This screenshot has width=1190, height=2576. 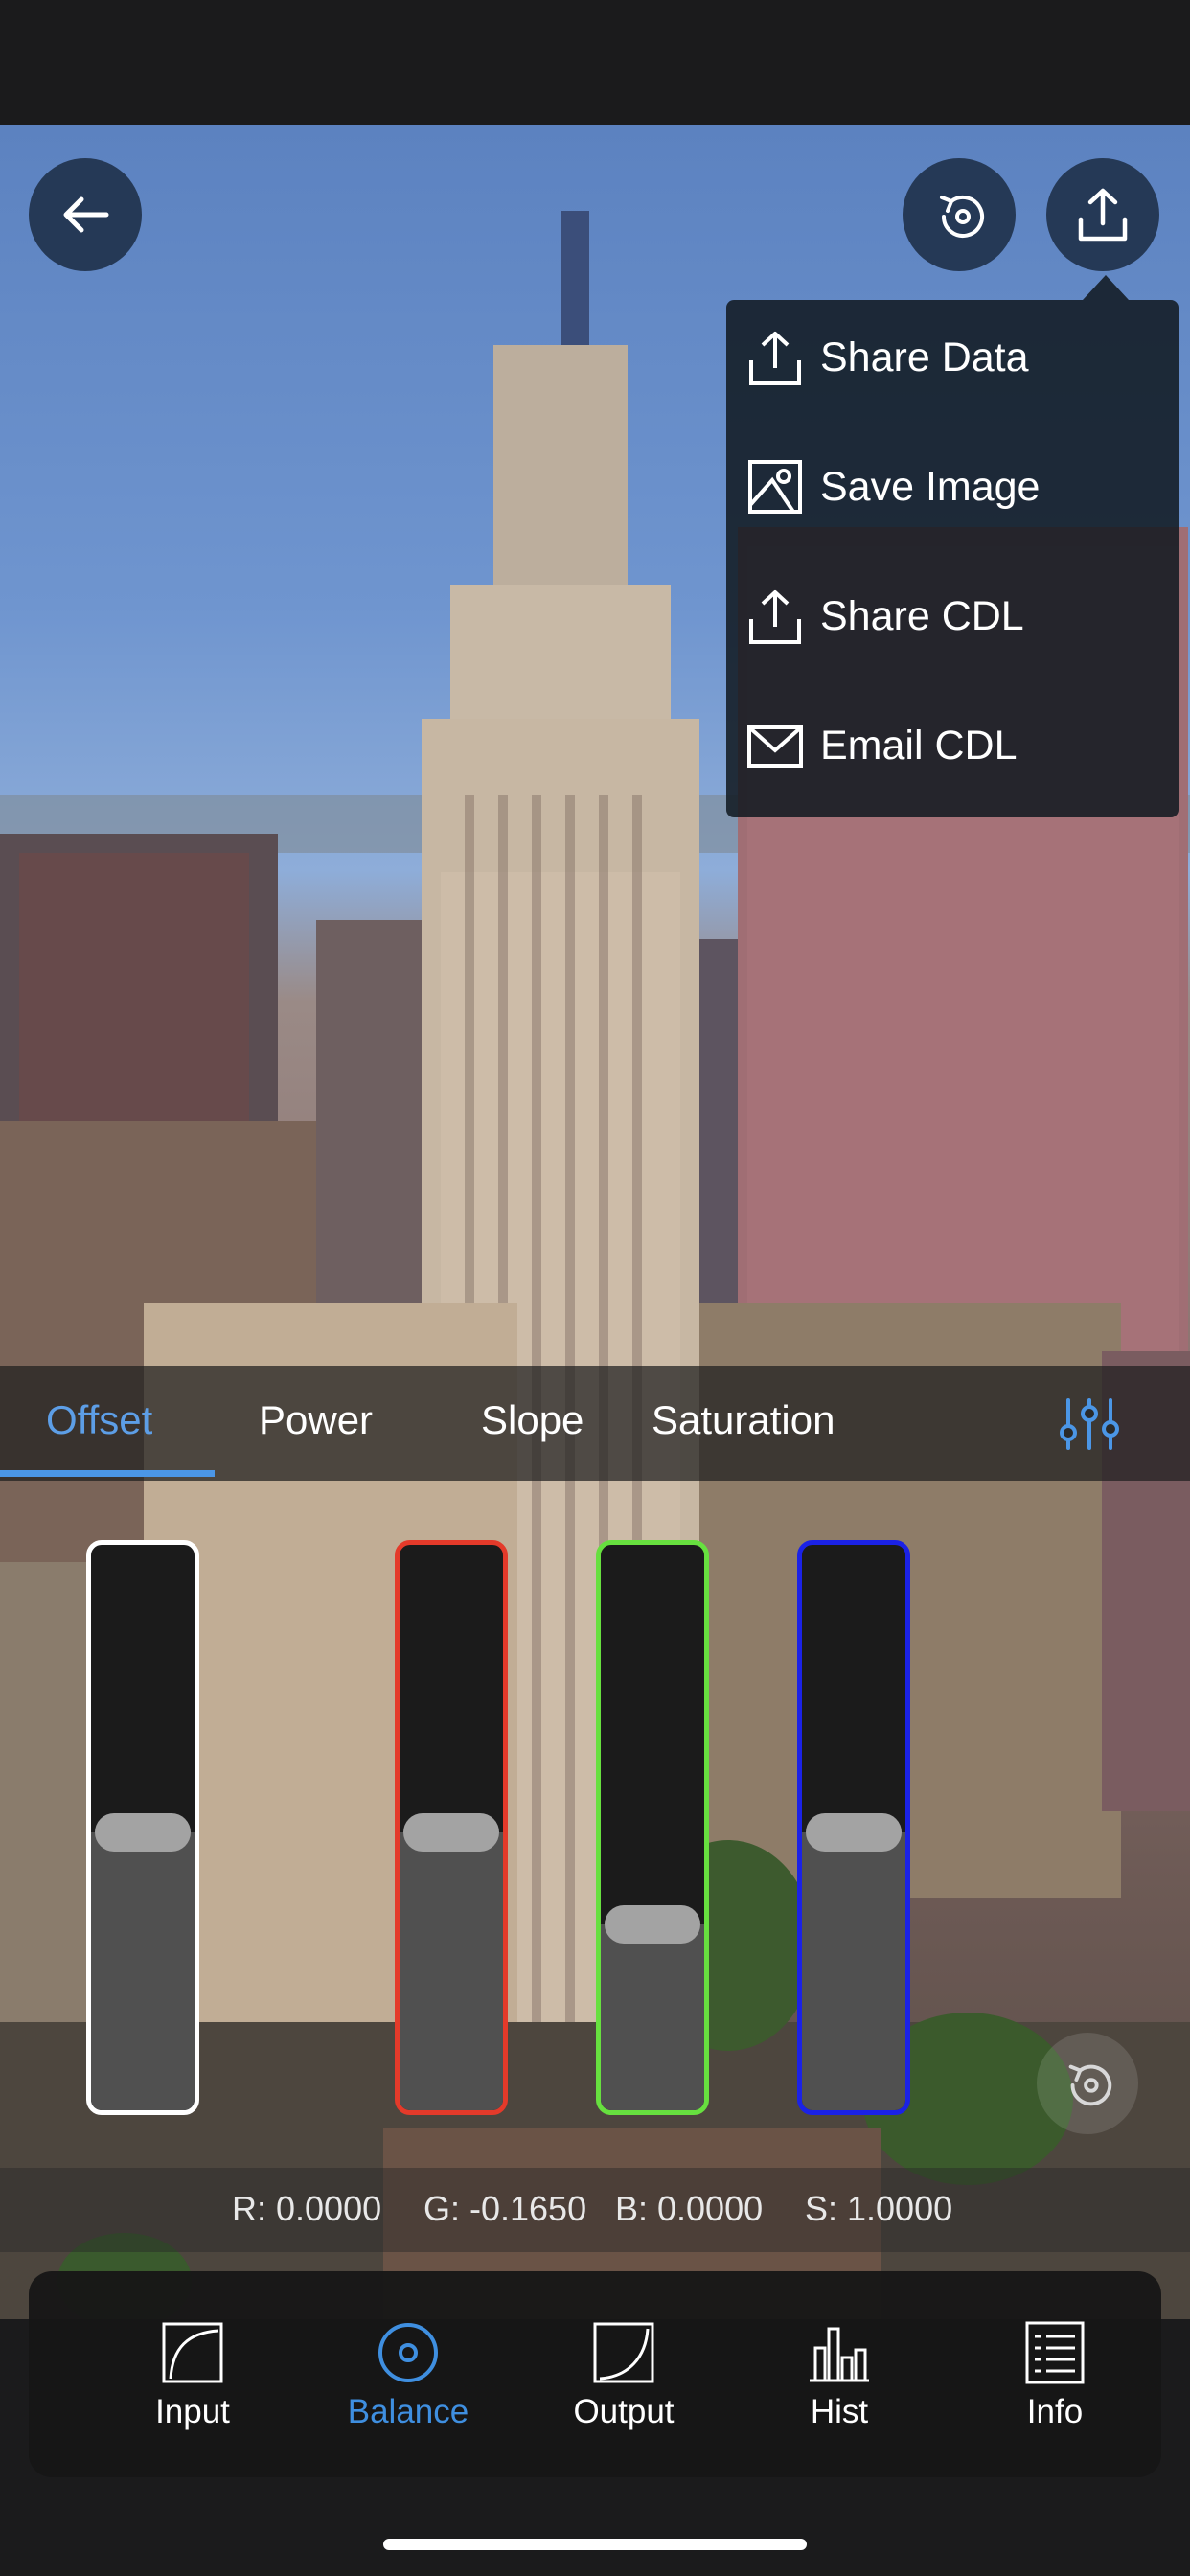 I want to click on blue-slider, so click(x=854, y=1828).